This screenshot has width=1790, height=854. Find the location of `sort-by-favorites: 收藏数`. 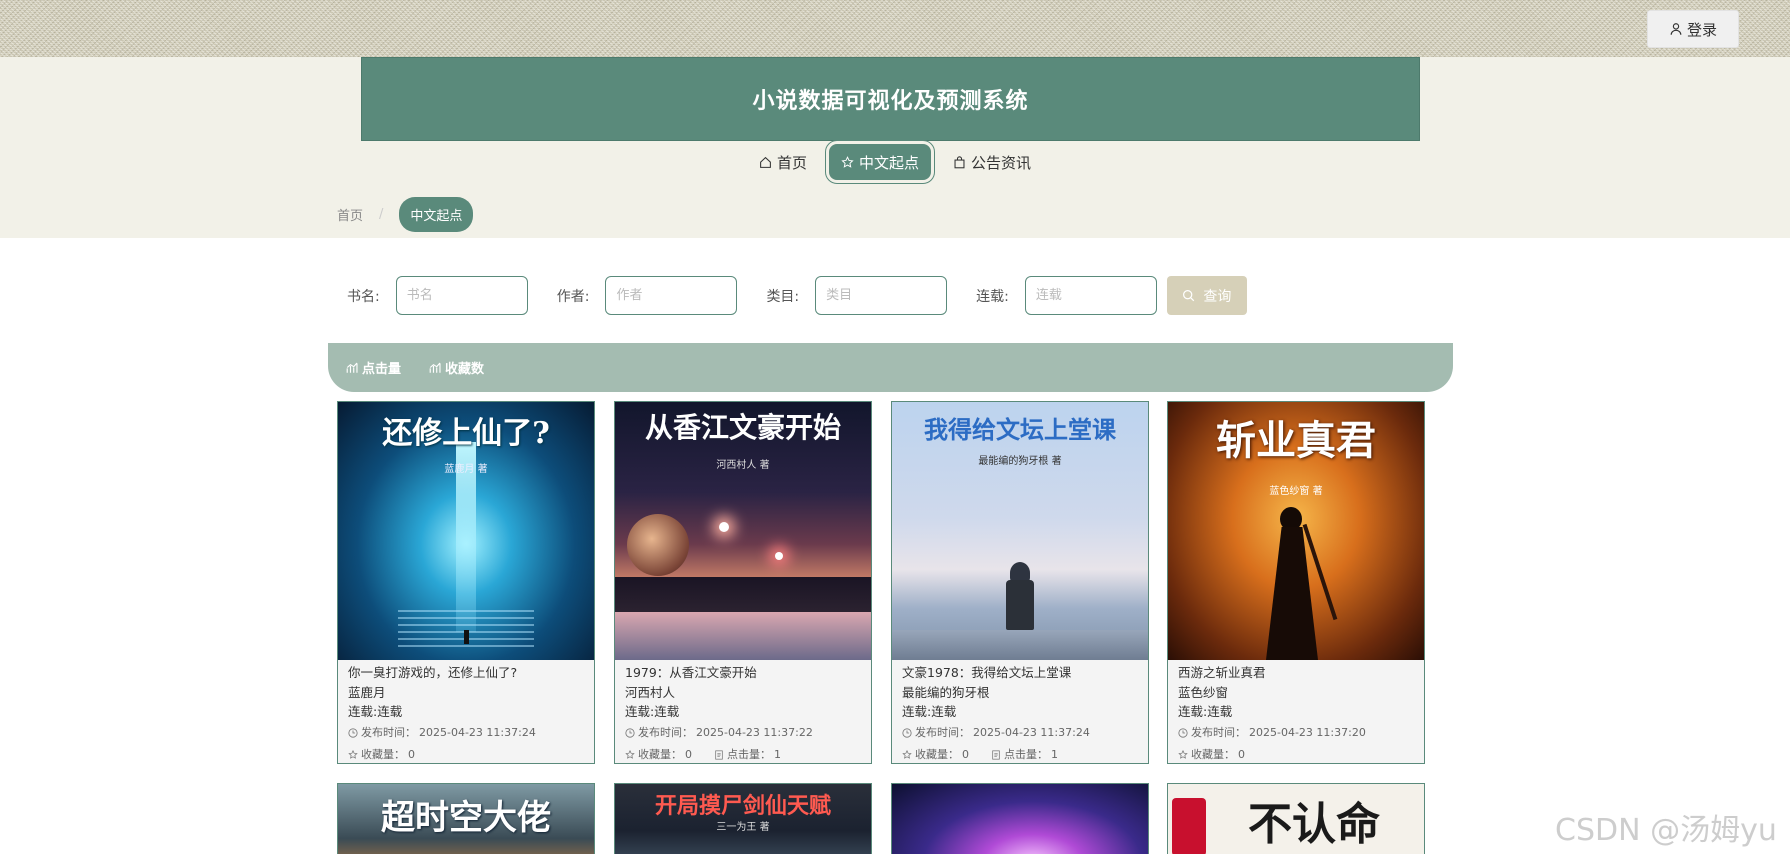

sort-by-favorites: 收藏数 is located at coordinates (456, 367).